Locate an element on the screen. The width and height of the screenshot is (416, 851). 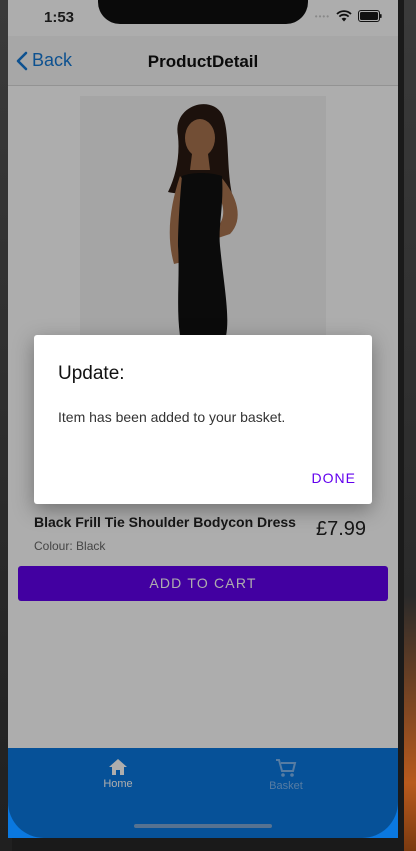
battery-icon is located at coordinates (370, 16).